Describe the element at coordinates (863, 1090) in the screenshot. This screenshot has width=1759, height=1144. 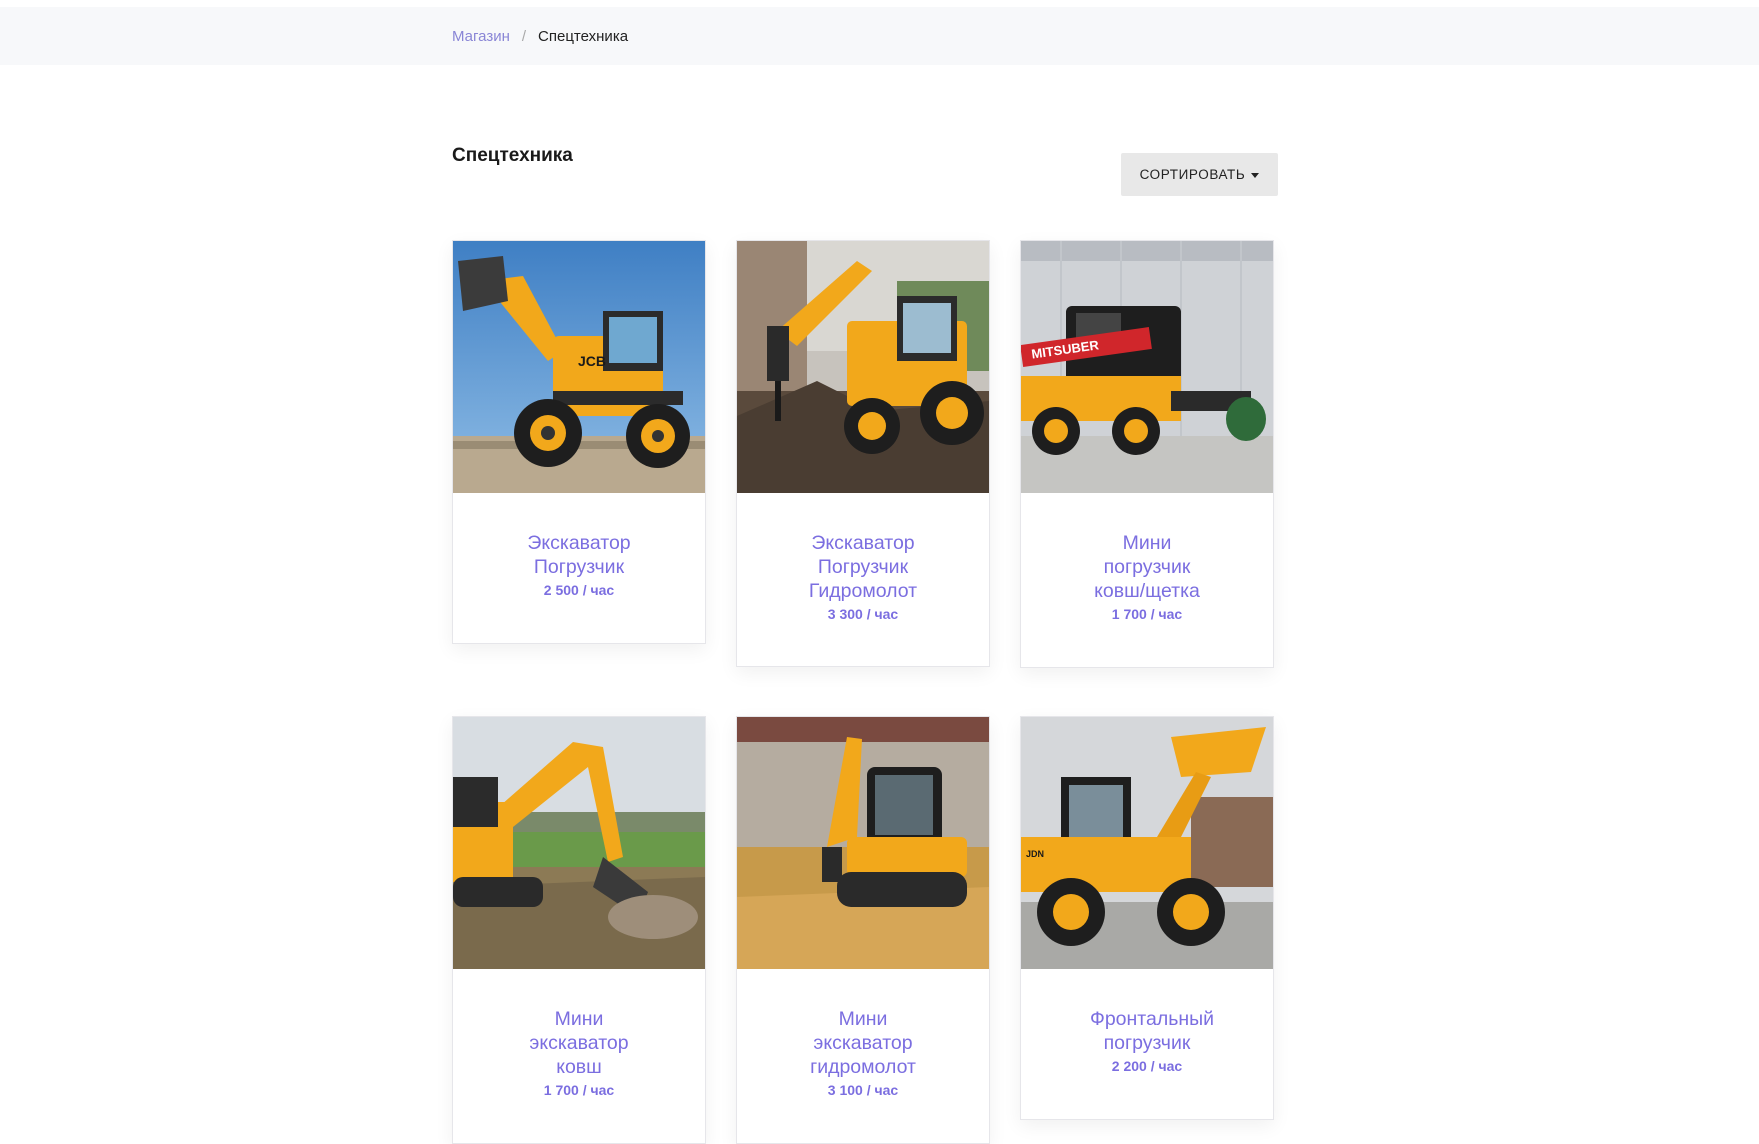
I see `product-price: 3 100 / час` at that location.